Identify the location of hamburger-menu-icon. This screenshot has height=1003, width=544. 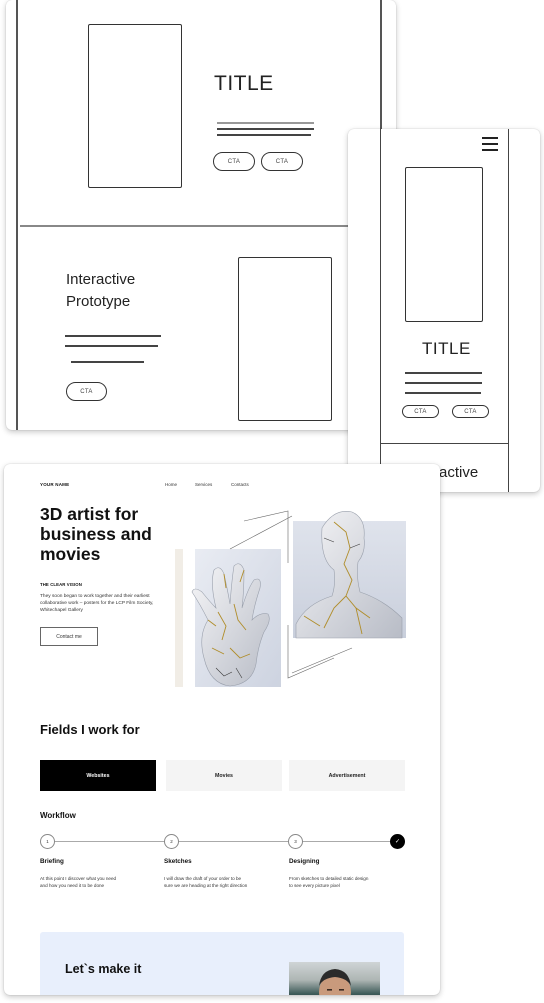
(490, 144).